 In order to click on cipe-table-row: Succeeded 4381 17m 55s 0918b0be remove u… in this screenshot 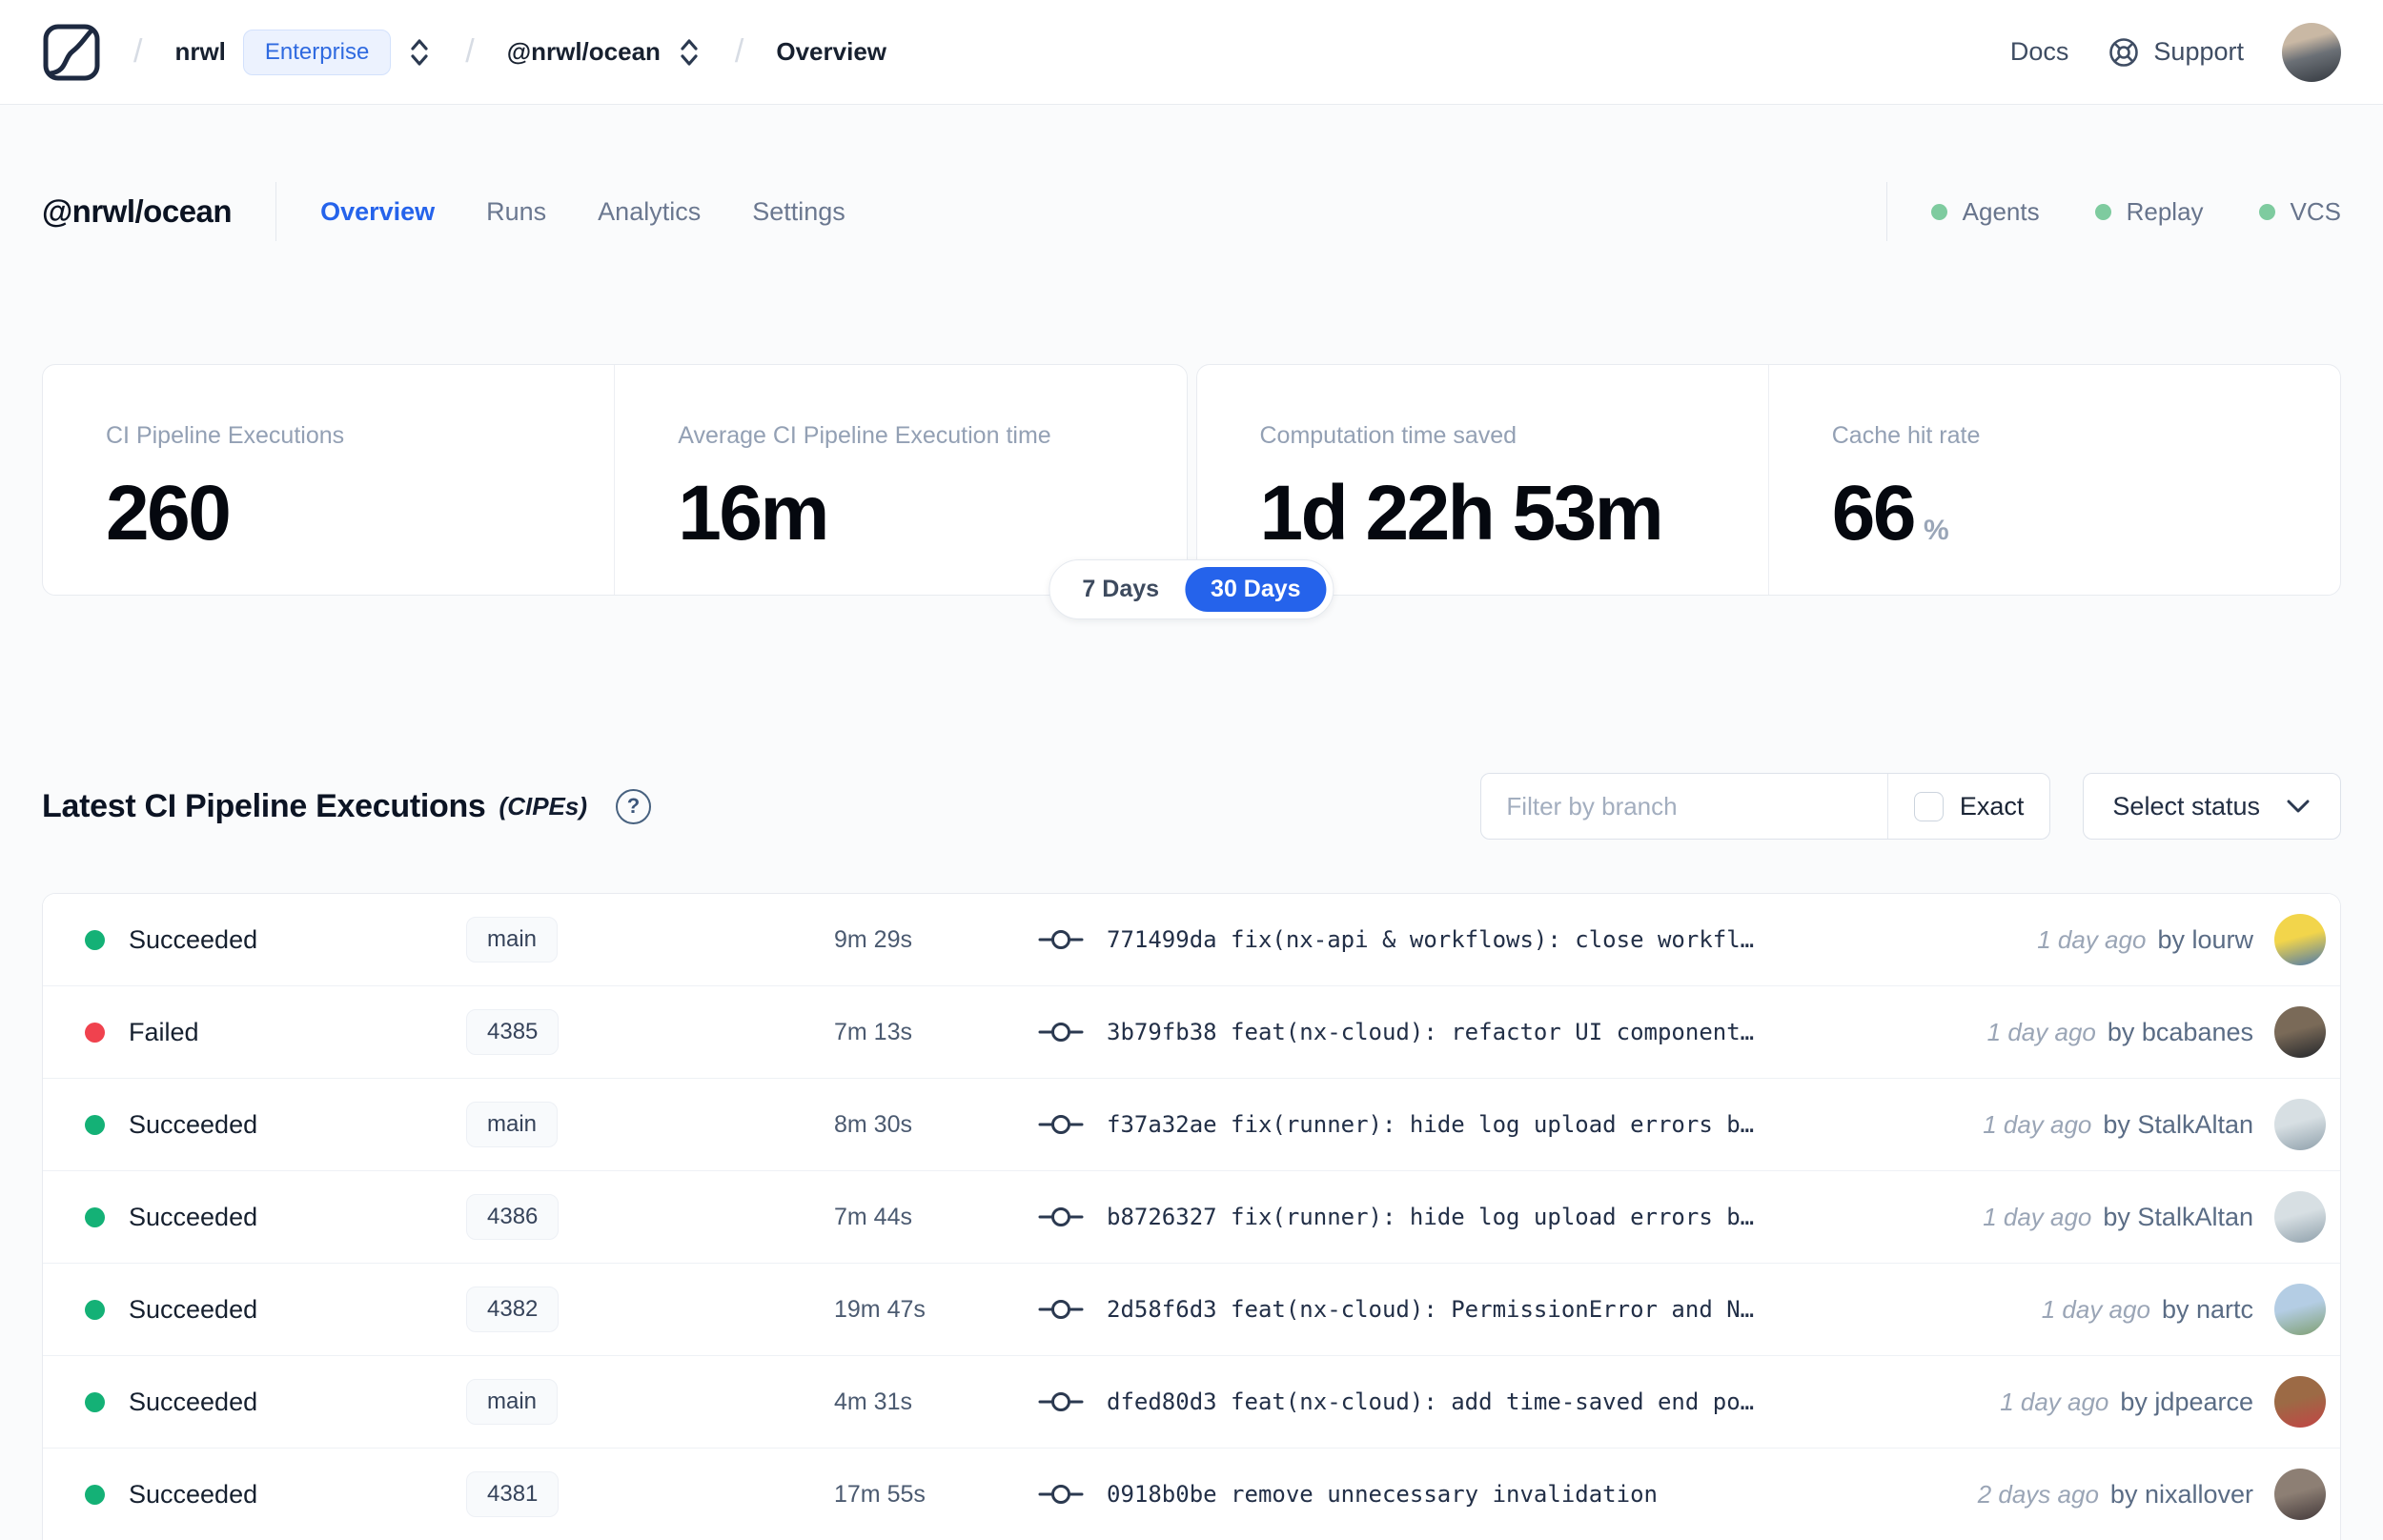, I will do `click(1191, 1494)`.